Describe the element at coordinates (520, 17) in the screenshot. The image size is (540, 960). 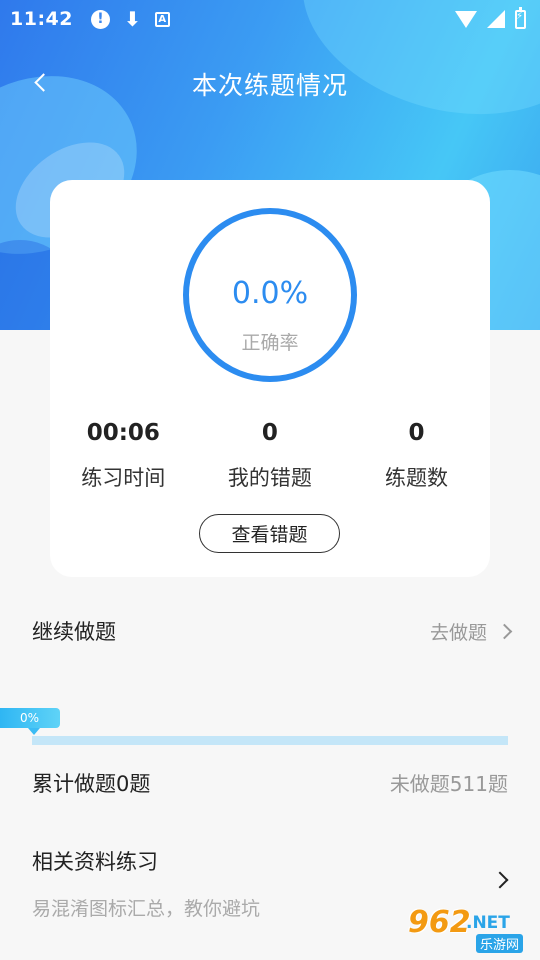
I see `battery-icon` at that location.